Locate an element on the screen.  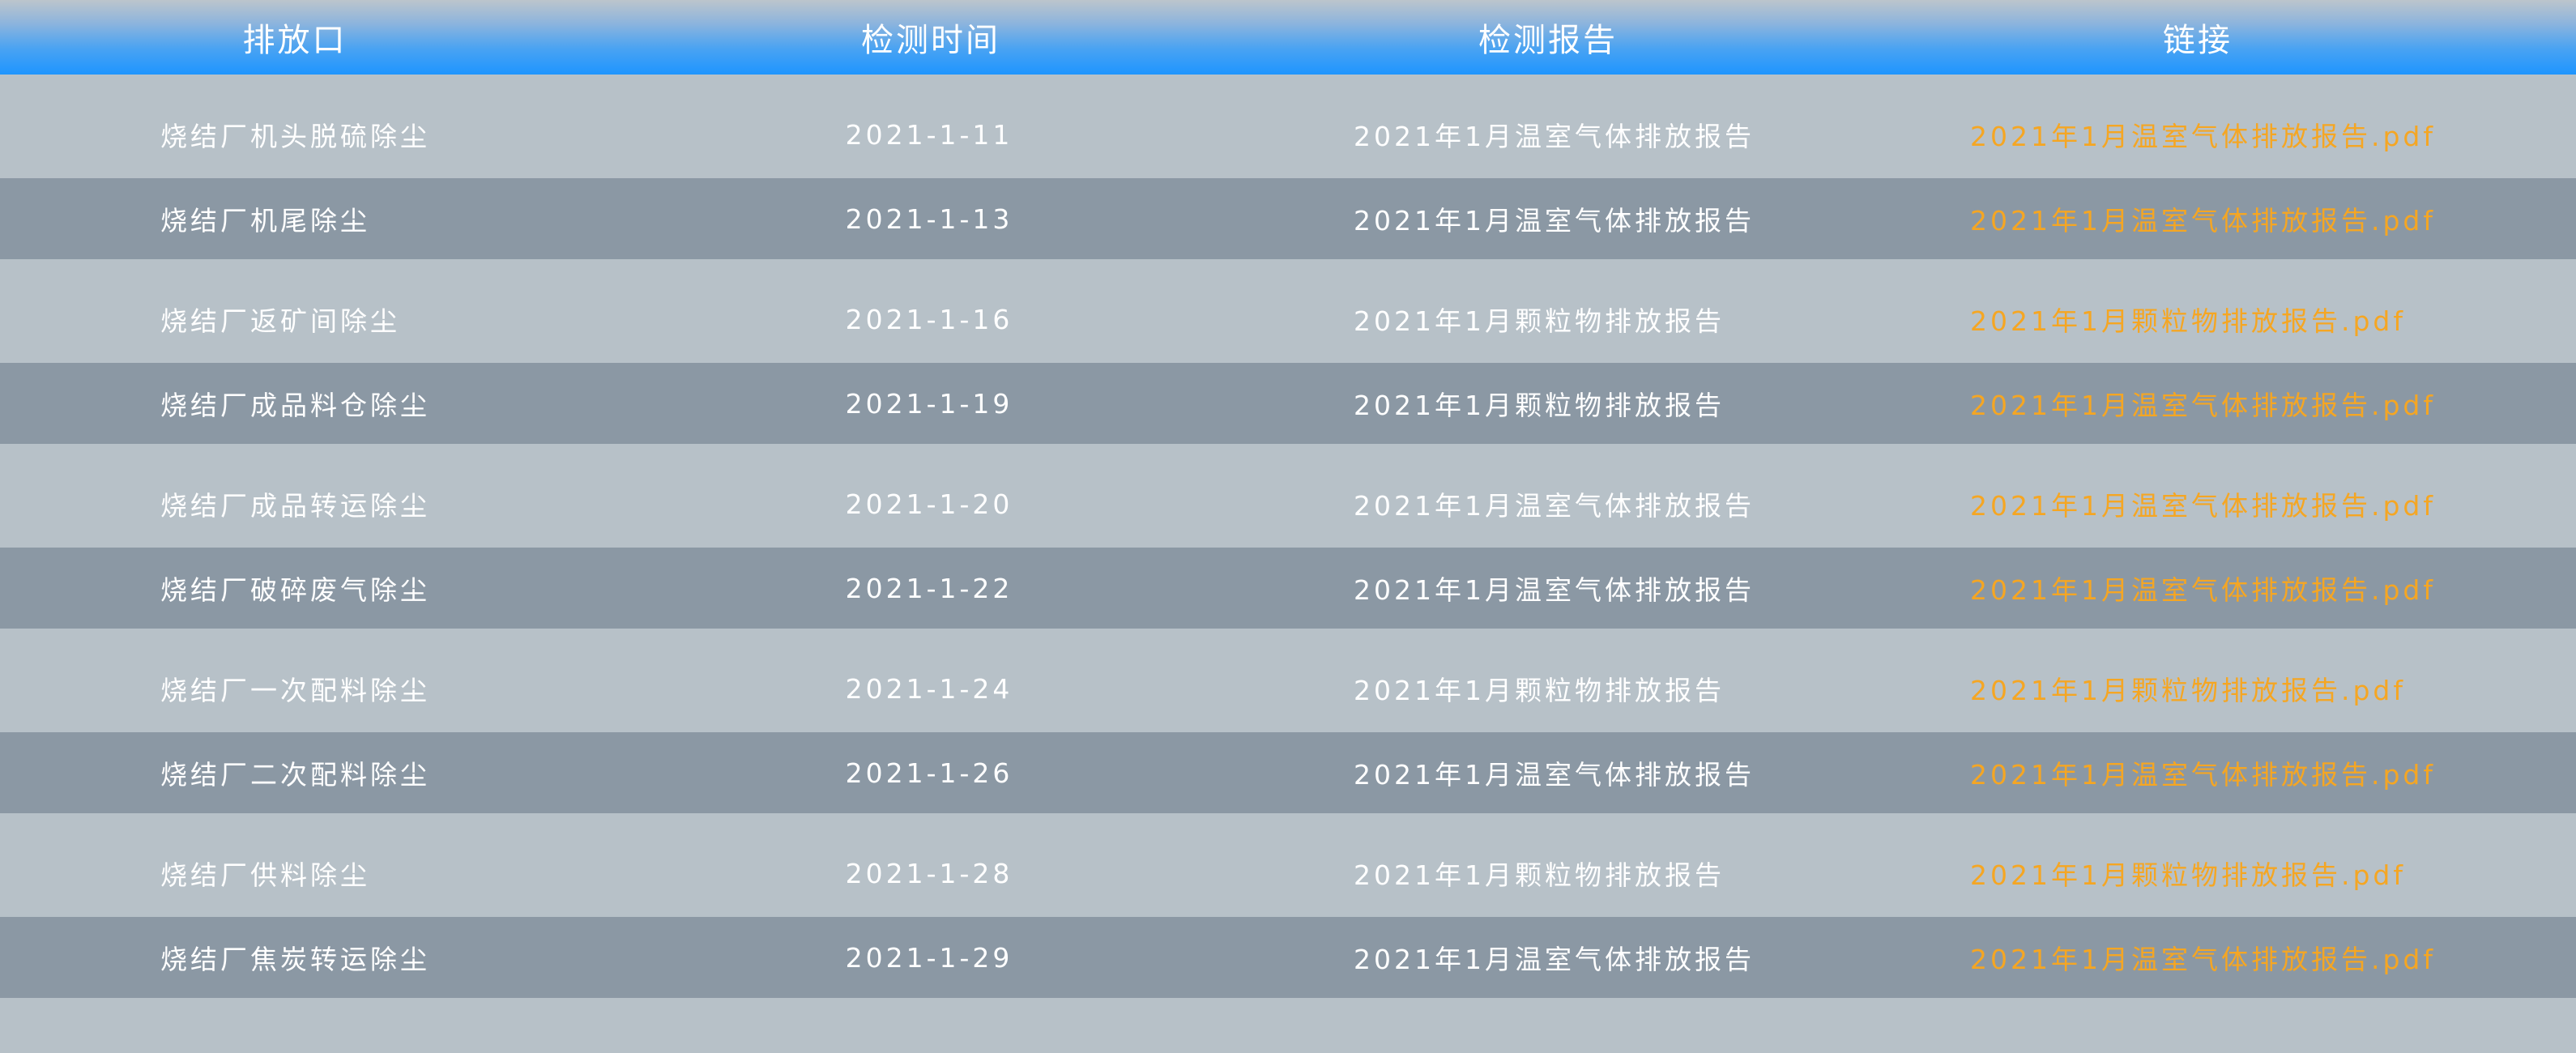
cell-test-time: 2021-1-11 is located at coordinates (929, 134).